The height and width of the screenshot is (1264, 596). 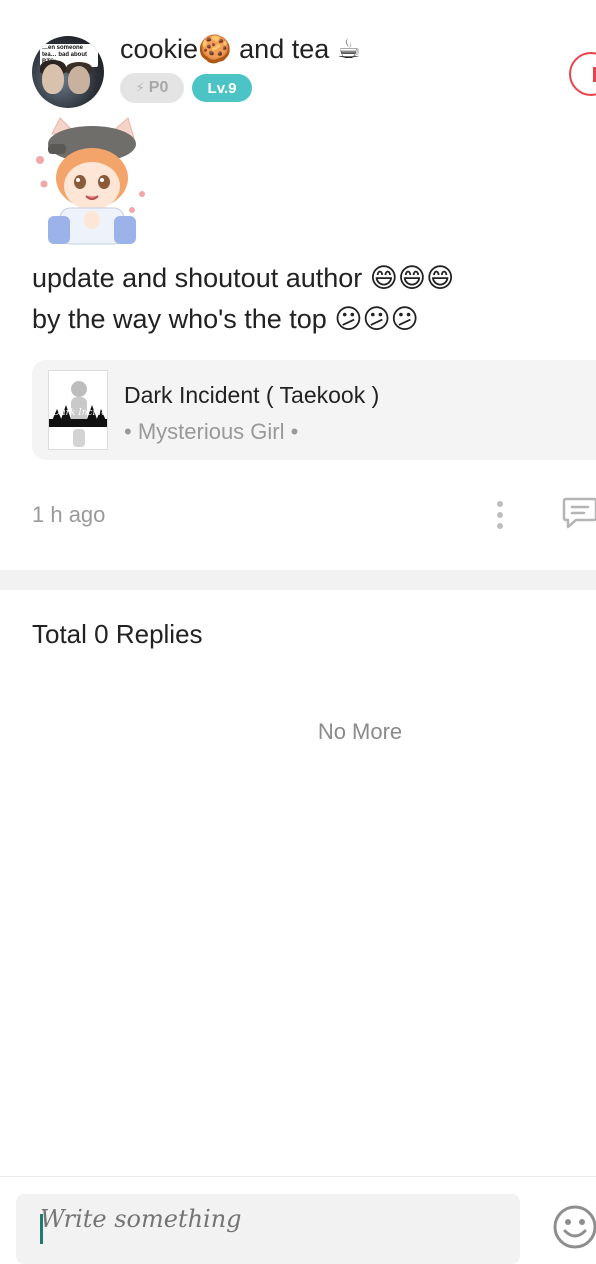 What do you see at coordinates (80, 413) in the screenshot?
I see `story-cover-title: Dark Incident` at bounding box center [80, 413].